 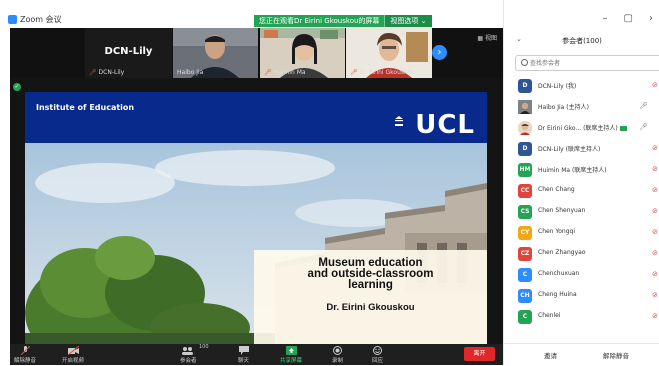 I want to click on view-options-button: 视图选项 ⌄, so click(x=408, y=21).